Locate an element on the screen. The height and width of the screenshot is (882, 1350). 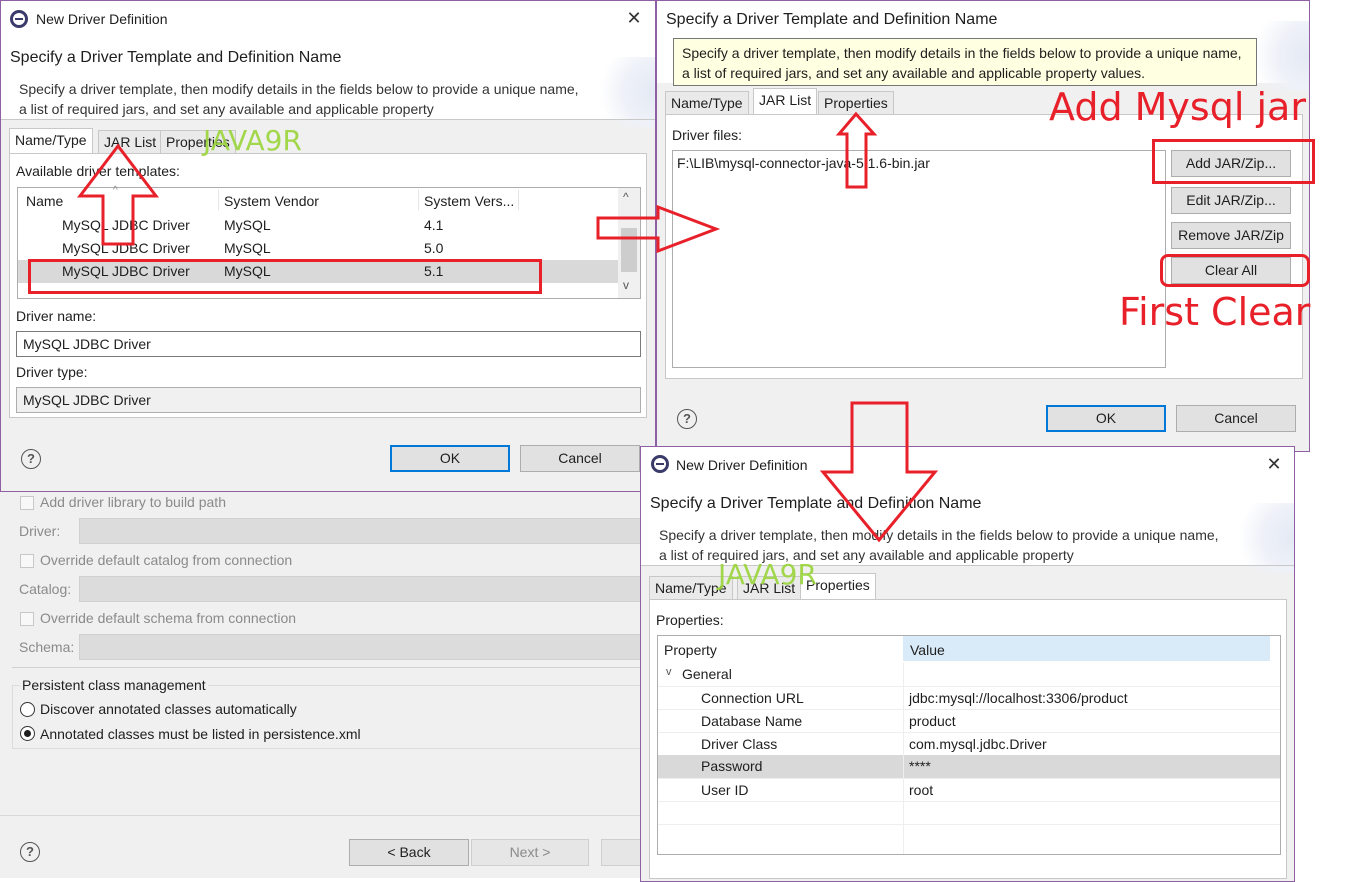
annotation-first-clear: First Clear is located at coordinates (1215, 312).